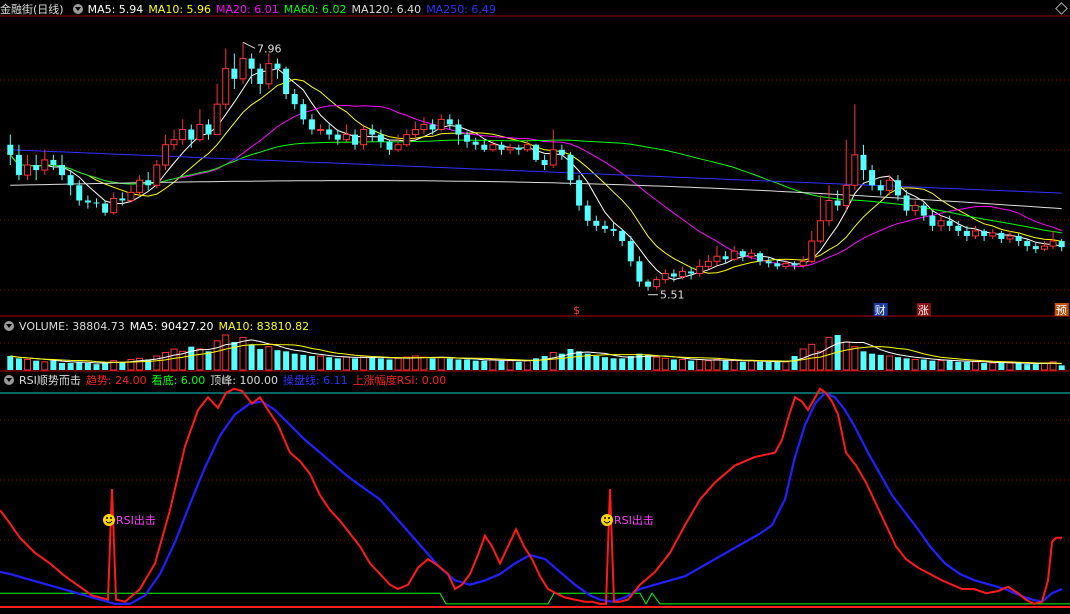 Image resolution: width=1070 pixels, height=614 pixels. Describe the element at coordinates (627, 520) in the screenshot. I see `rsi-signal: RSI出击` at that location.